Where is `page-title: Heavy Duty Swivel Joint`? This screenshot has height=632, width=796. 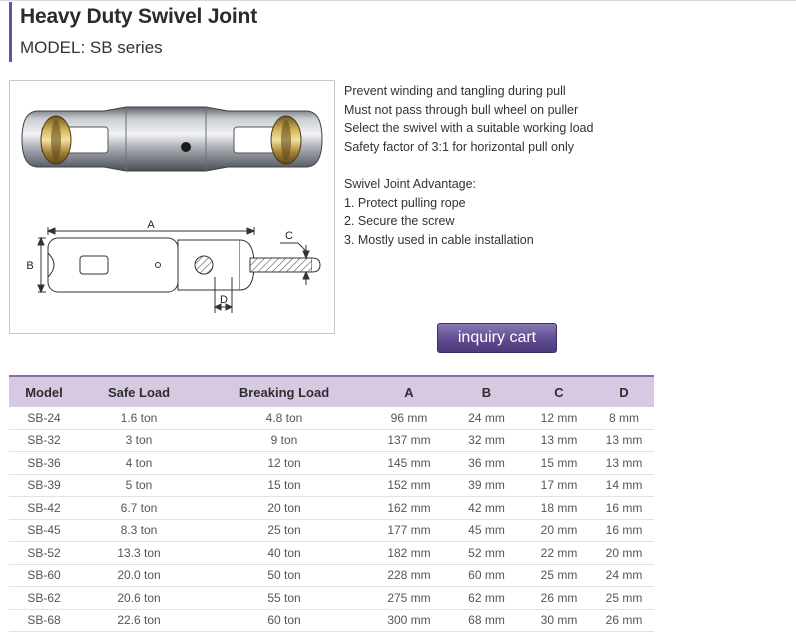 page-title: Heavy Duty Swivel Joint is located at coordinates (138, 16).